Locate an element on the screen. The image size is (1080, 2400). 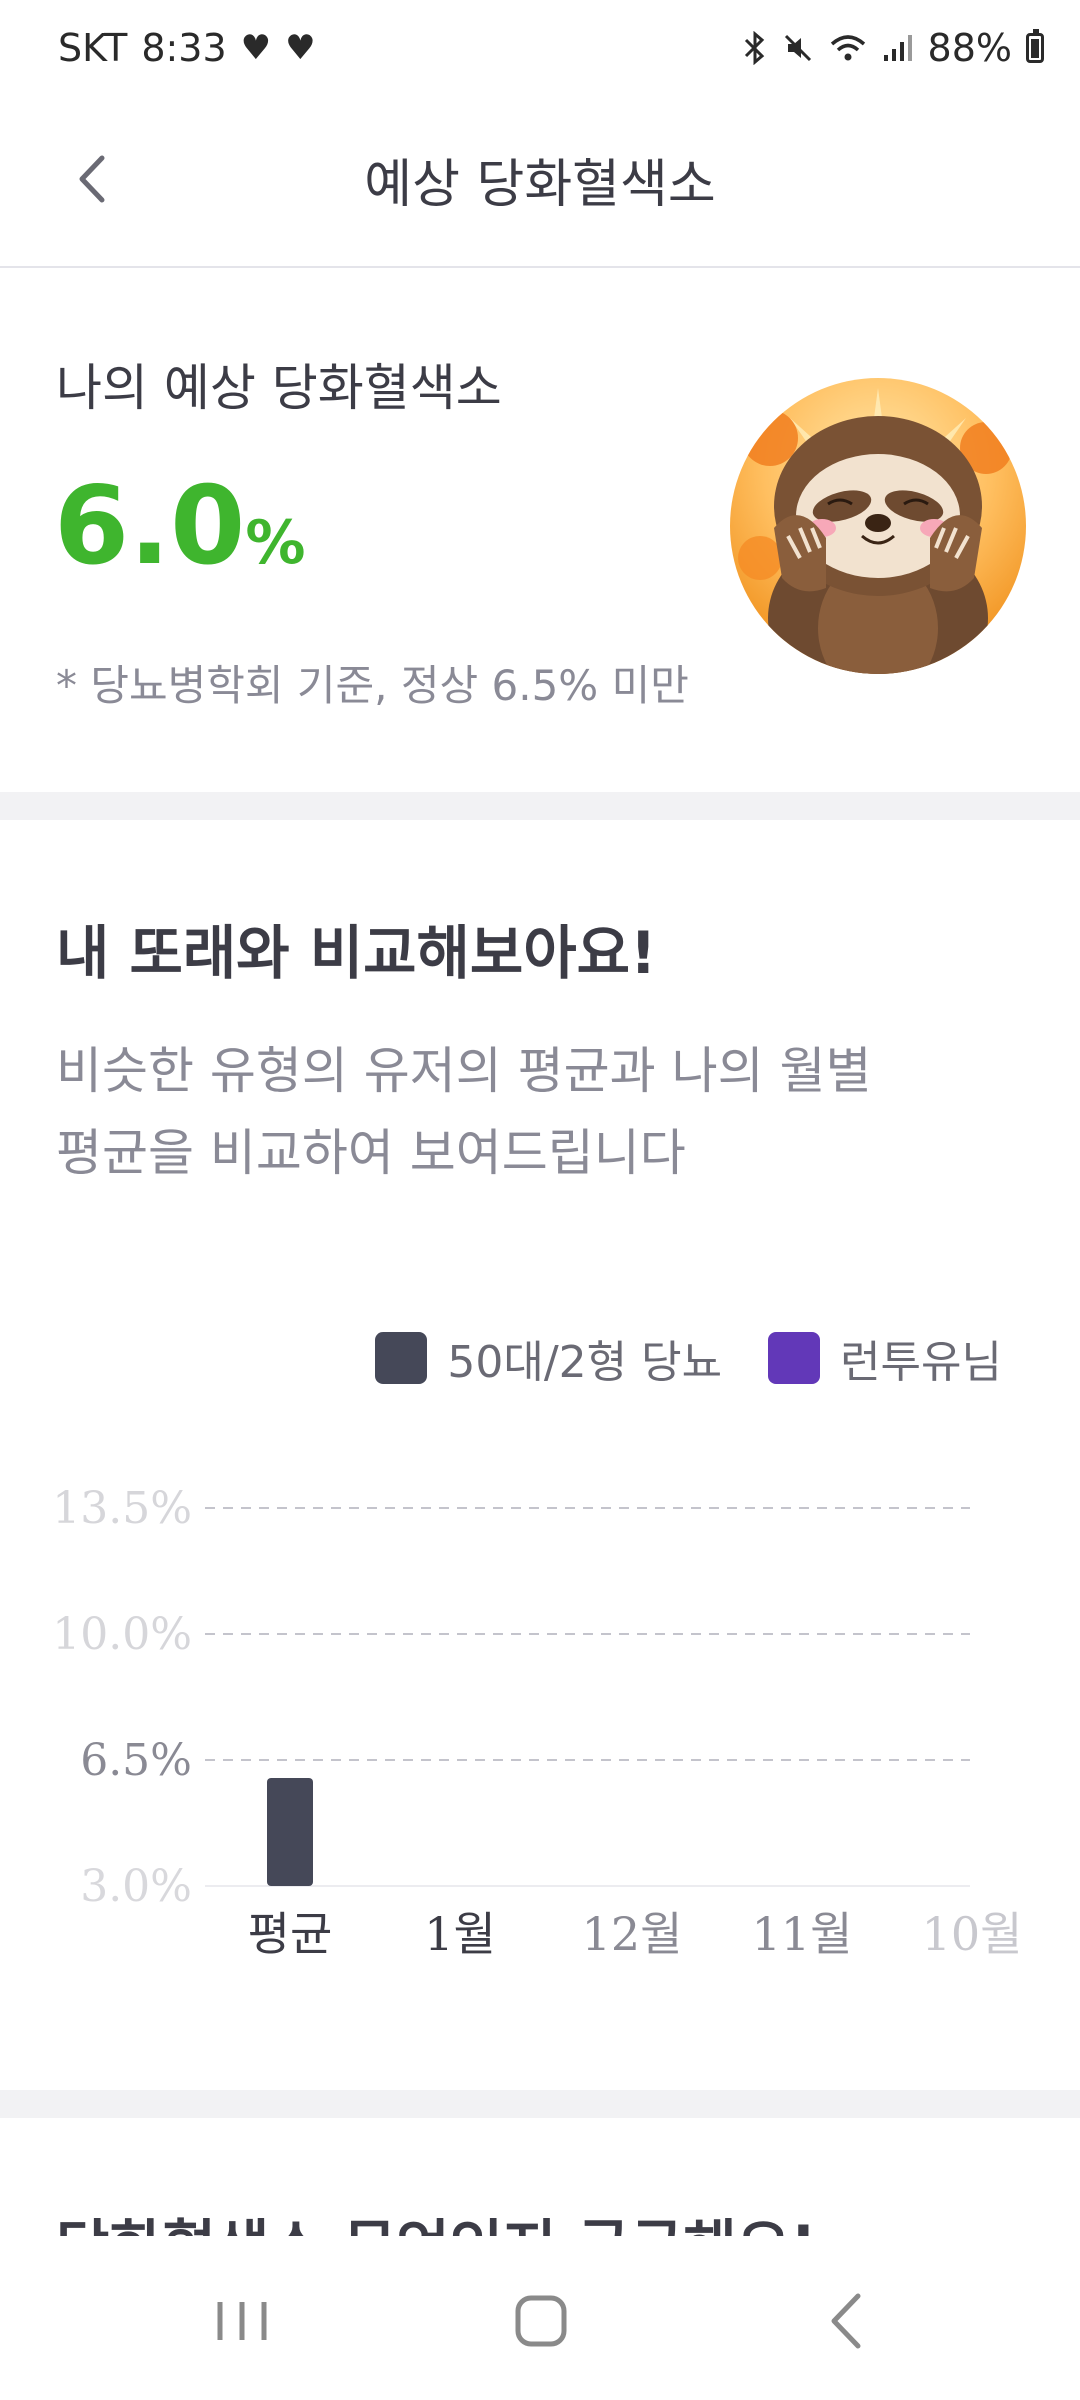
compare-description: 비슷한 유형의 유저의 평균과 나의 월별 평균을 비교하여 보여드립니다 is located at coordinates (536, 1112).